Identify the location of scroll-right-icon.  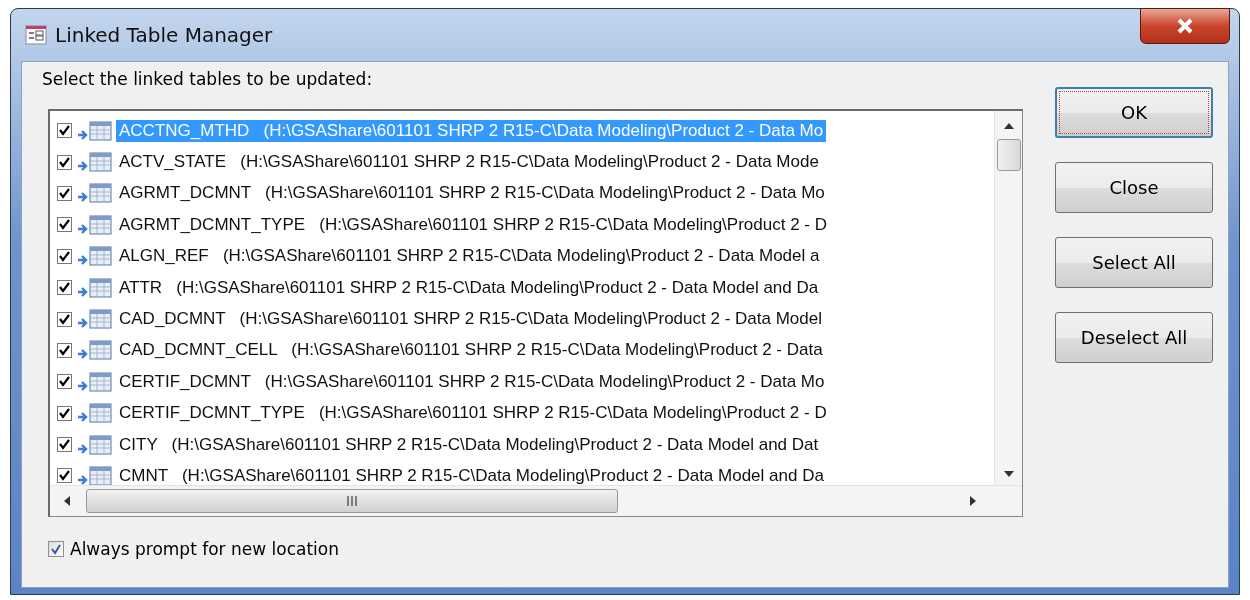
(973, 501).